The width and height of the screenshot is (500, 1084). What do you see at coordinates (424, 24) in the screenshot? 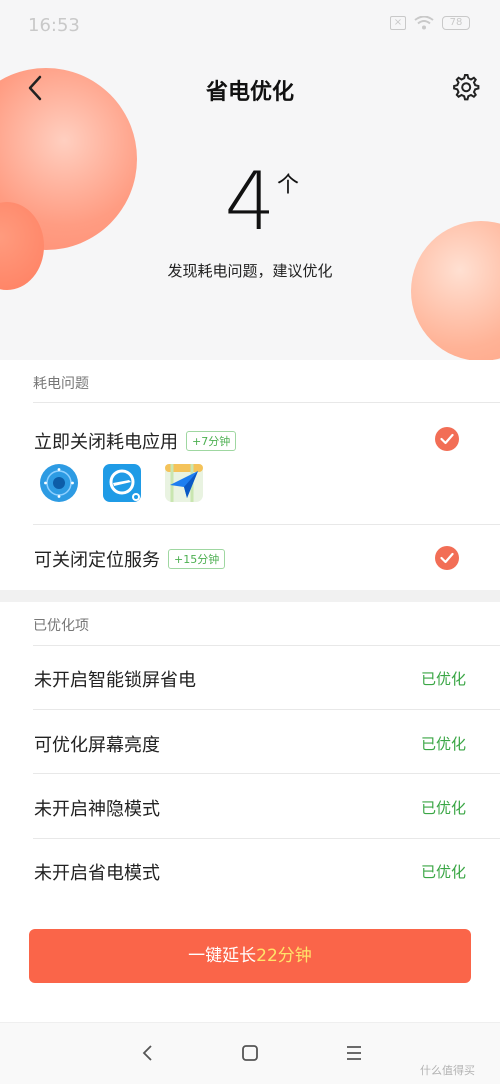
I see `wifi-icon` at bounding box center [424, 24].